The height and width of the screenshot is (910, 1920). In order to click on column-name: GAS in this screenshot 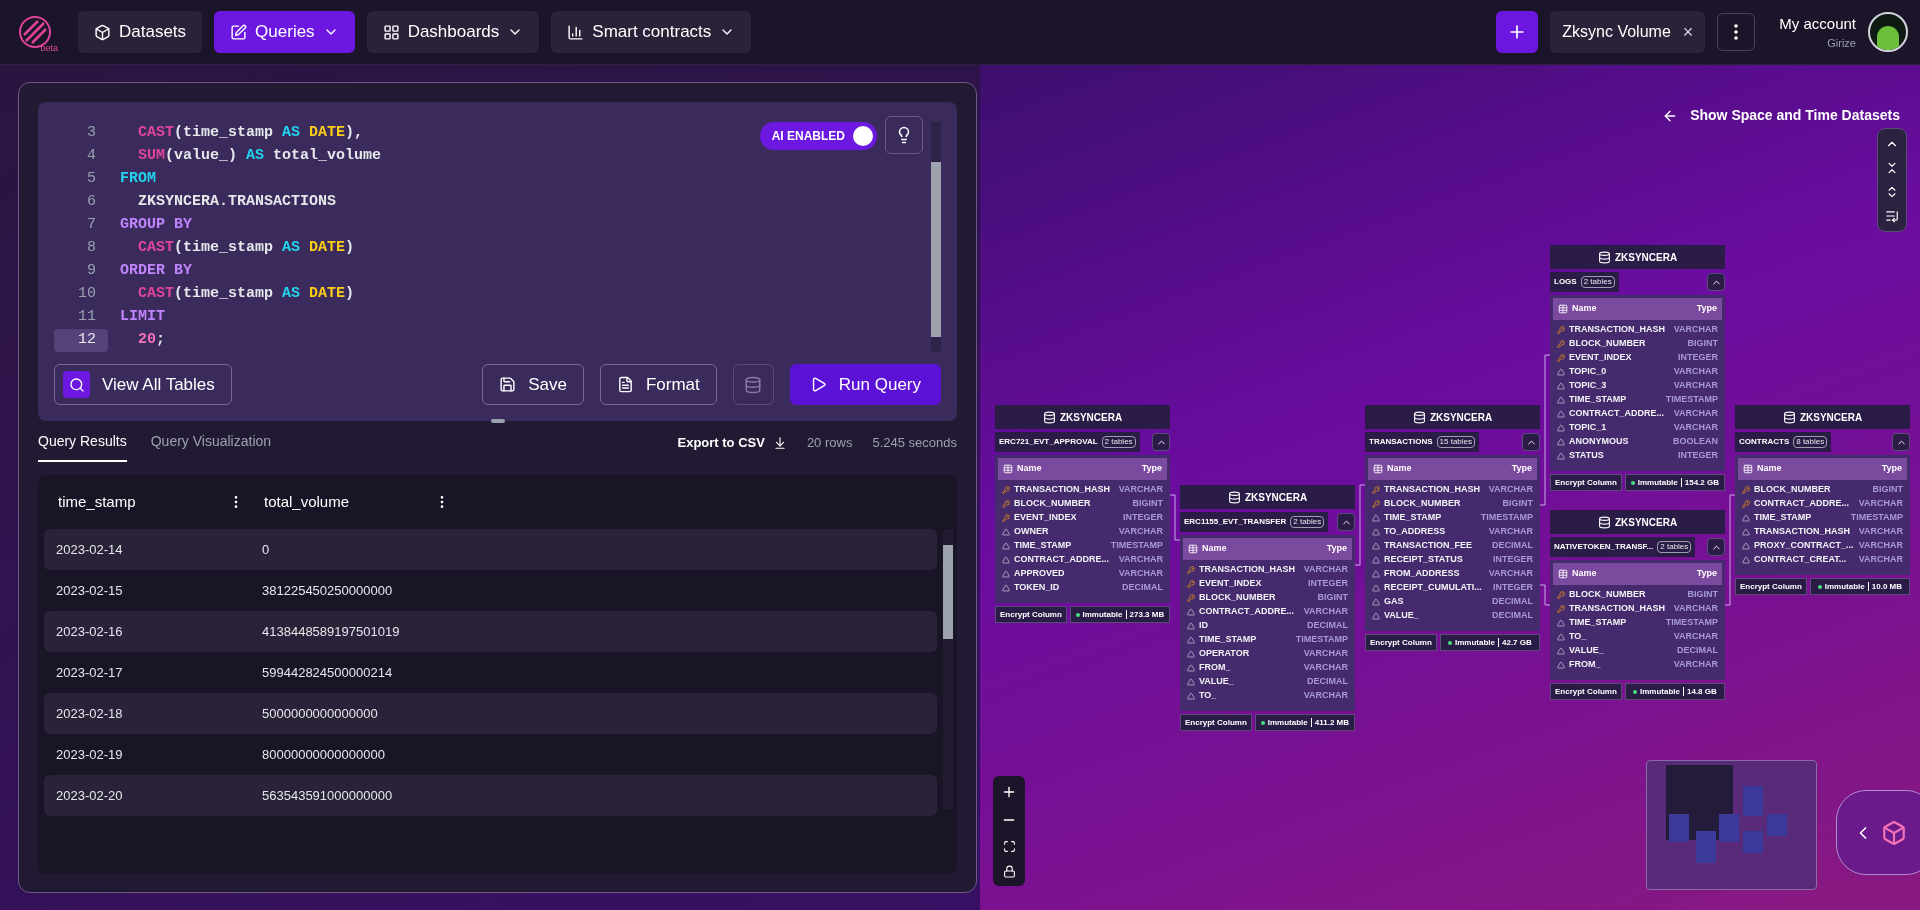, I will do `click(1394, 602)`.